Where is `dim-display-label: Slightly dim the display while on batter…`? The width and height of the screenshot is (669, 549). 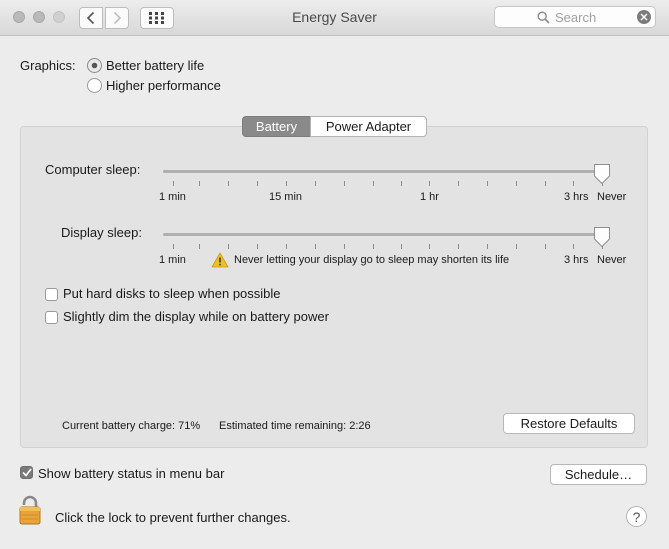
dim-display-label: Slightly dim the display while on batter… is located at coordinates (196, 316).